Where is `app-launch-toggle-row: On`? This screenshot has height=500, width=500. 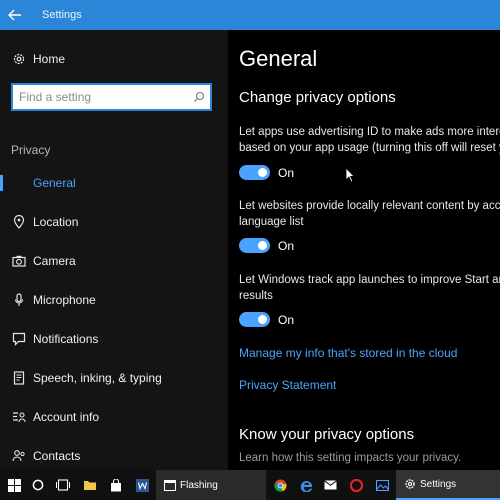
app-launch-toggle-row: On is located at coordinates (266, 319).